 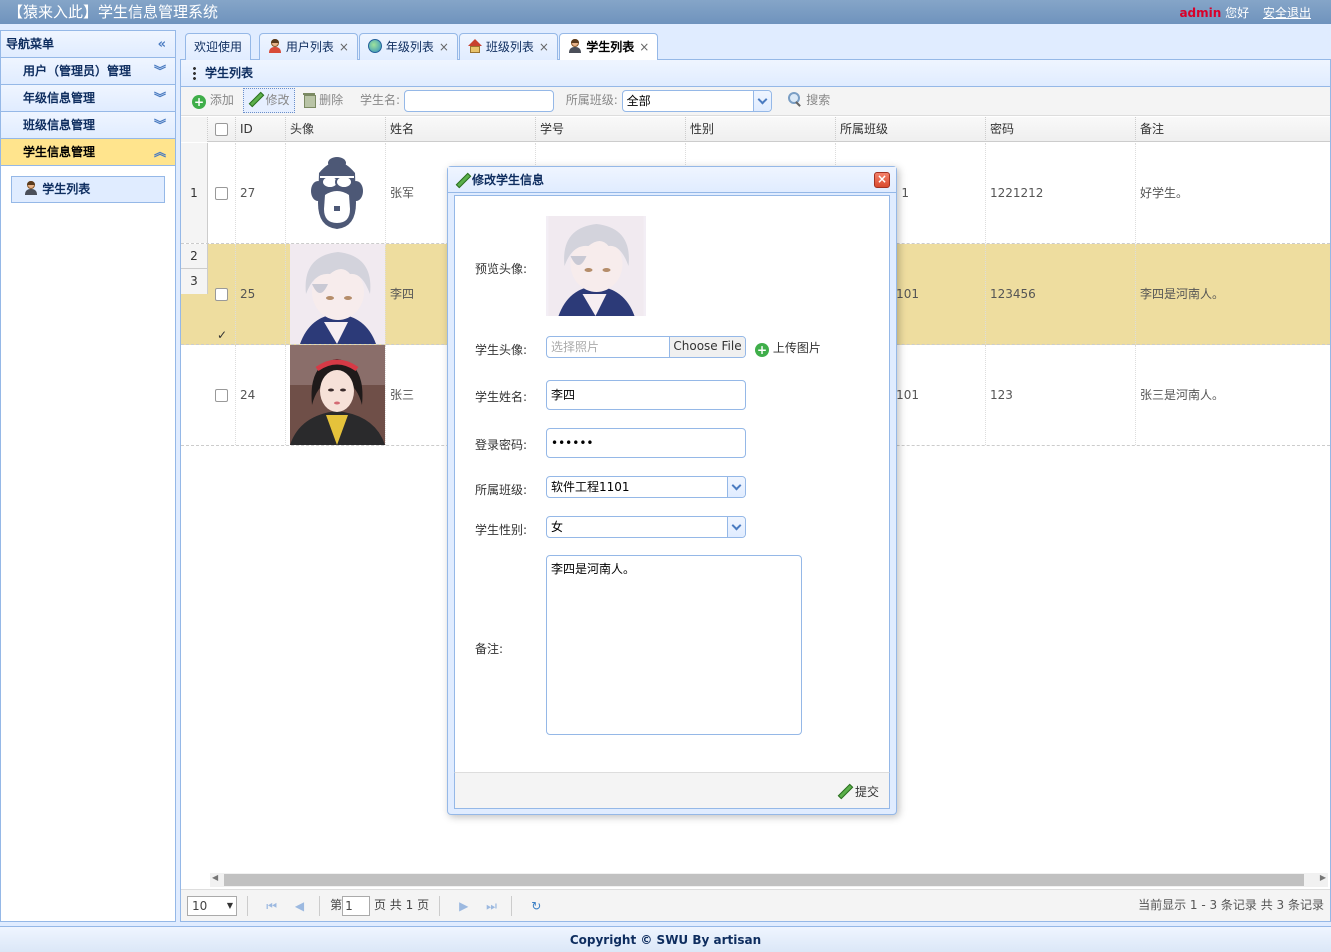 I want to click on globe-icon, so click(x=375, y=46).